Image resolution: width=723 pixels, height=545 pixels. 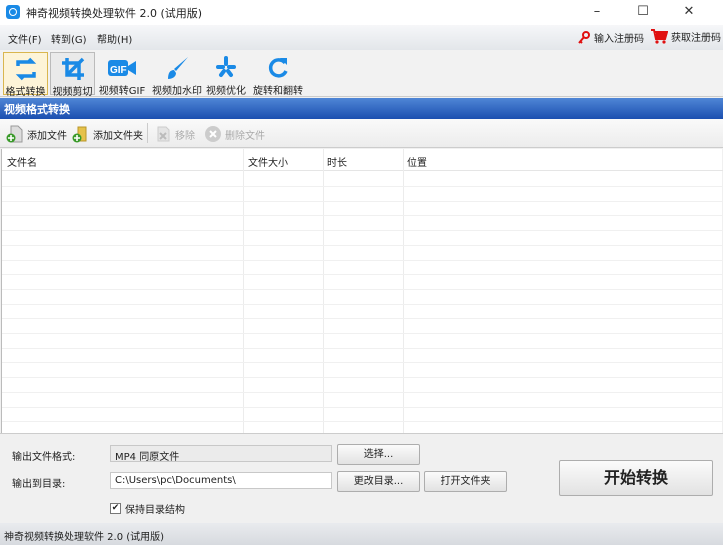 What do you see at coordinates (659, 36) in the screenshot?
I see `cart-icon` at bounding box center [659, 36].